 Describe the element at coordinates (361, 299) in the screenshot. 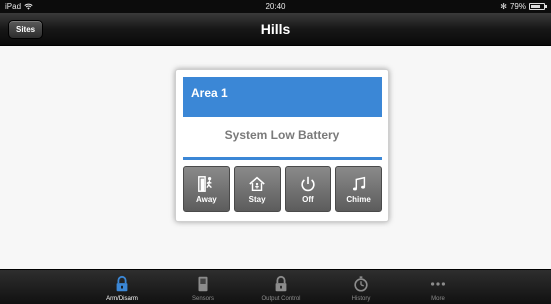

I see `tab-label: History` at that location.